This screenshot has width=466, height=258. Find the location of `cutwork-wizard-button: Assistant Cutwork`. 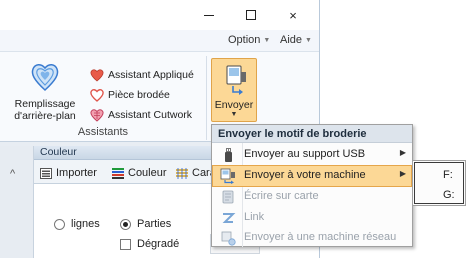

cutwork-wizard-button: Assistant Cutwork is located at coordinates (141, 115).